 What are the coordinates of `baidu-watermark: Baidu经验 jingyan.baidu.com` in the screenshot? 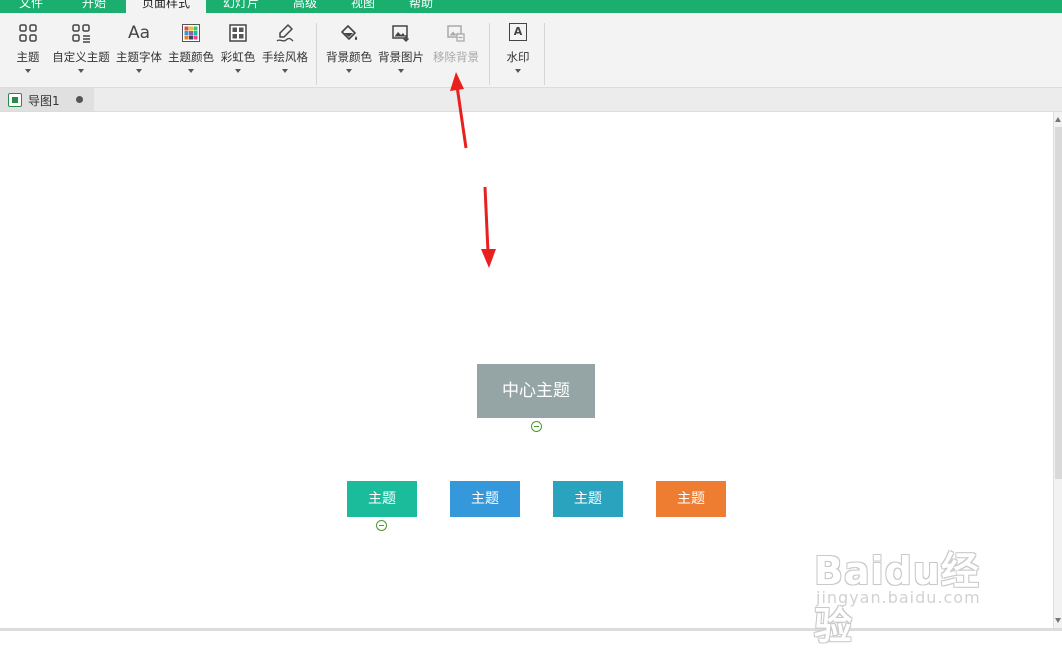 It's located at (914, 594).